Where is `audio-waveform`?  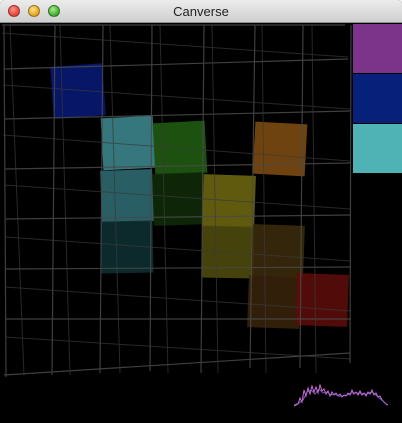
audio-waveform is located at coordinates (341, 395).